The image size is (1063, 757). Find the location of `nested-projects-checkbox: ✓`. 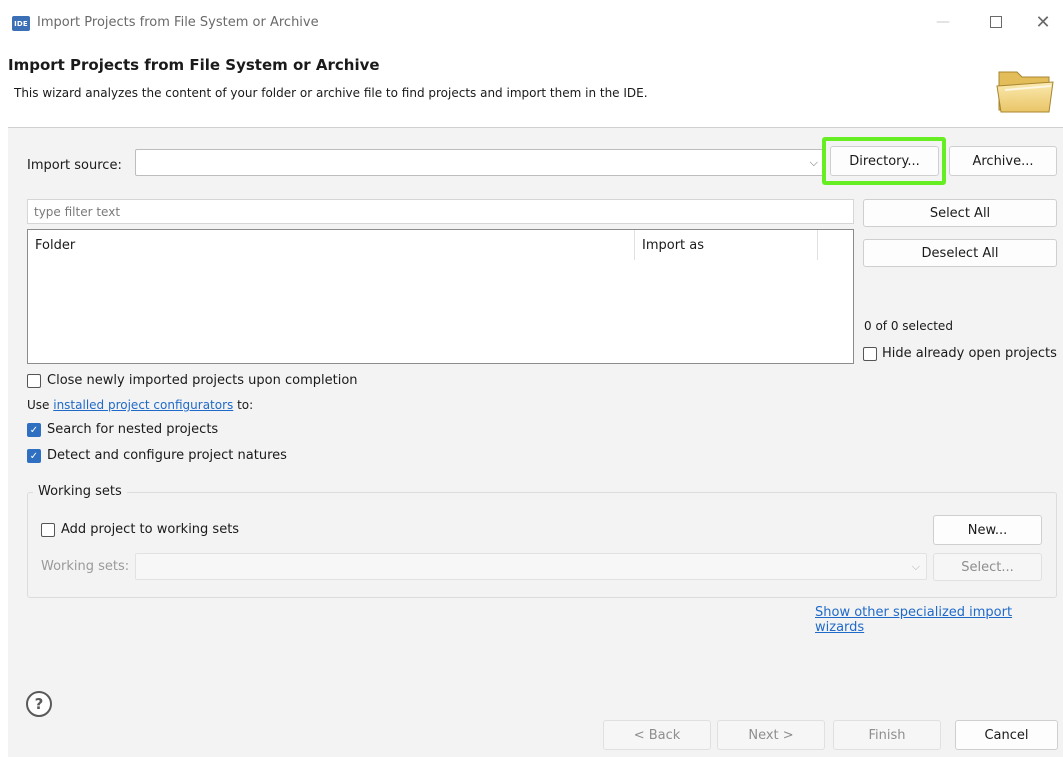

nested-projects-checkbox: ✓ is located at coordinates (34, 430).